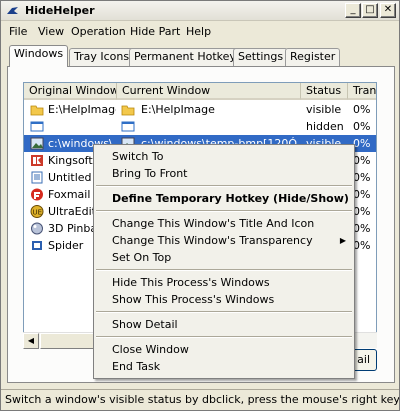 The image size is (400, 411). I want to click on scroll-left-icon: ◀, so click(31, 340).